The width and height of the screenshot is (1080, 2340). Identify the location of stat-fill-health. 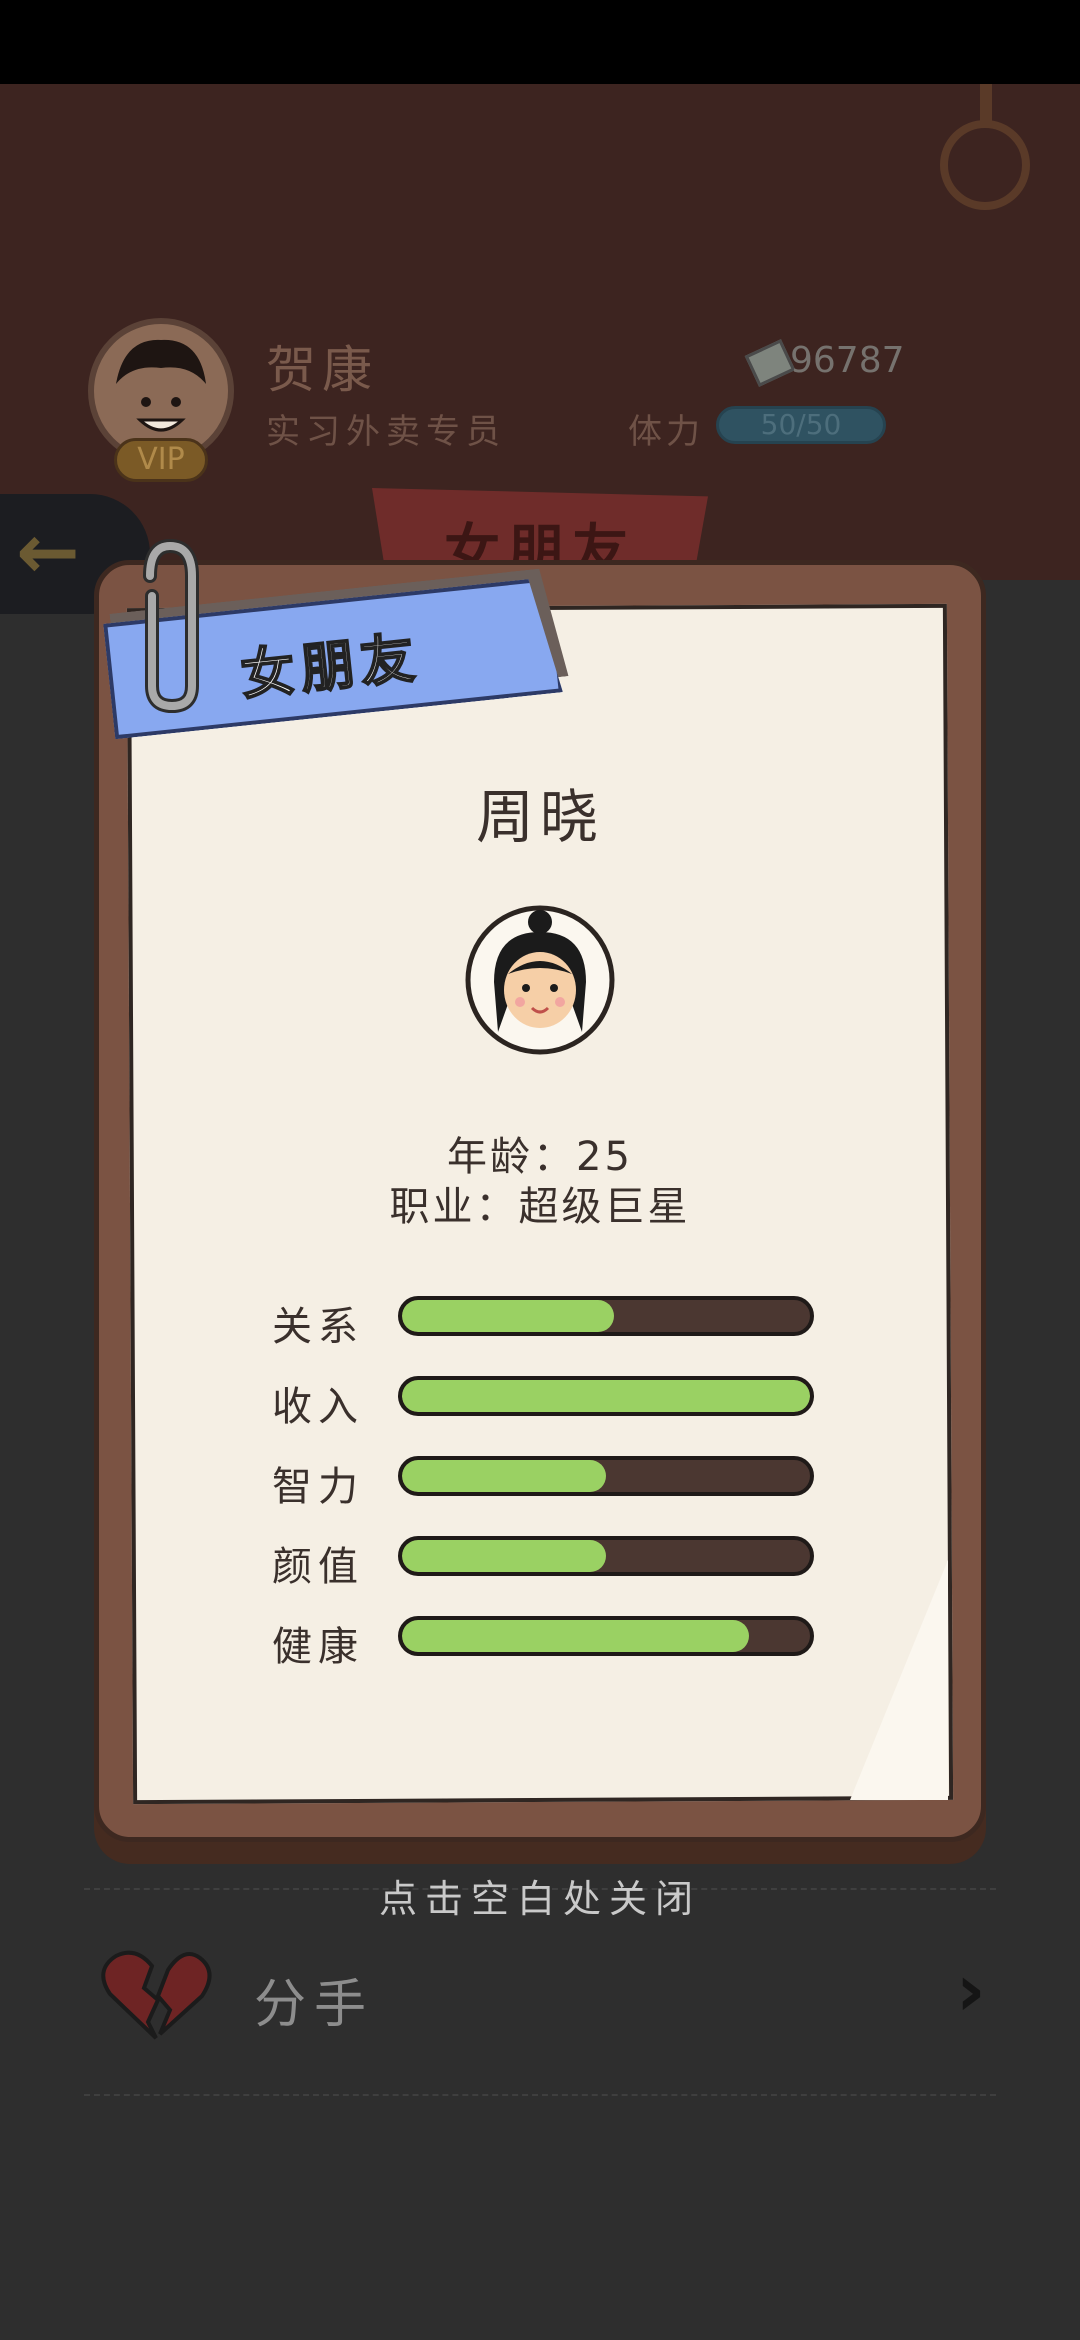
(575, 1636).